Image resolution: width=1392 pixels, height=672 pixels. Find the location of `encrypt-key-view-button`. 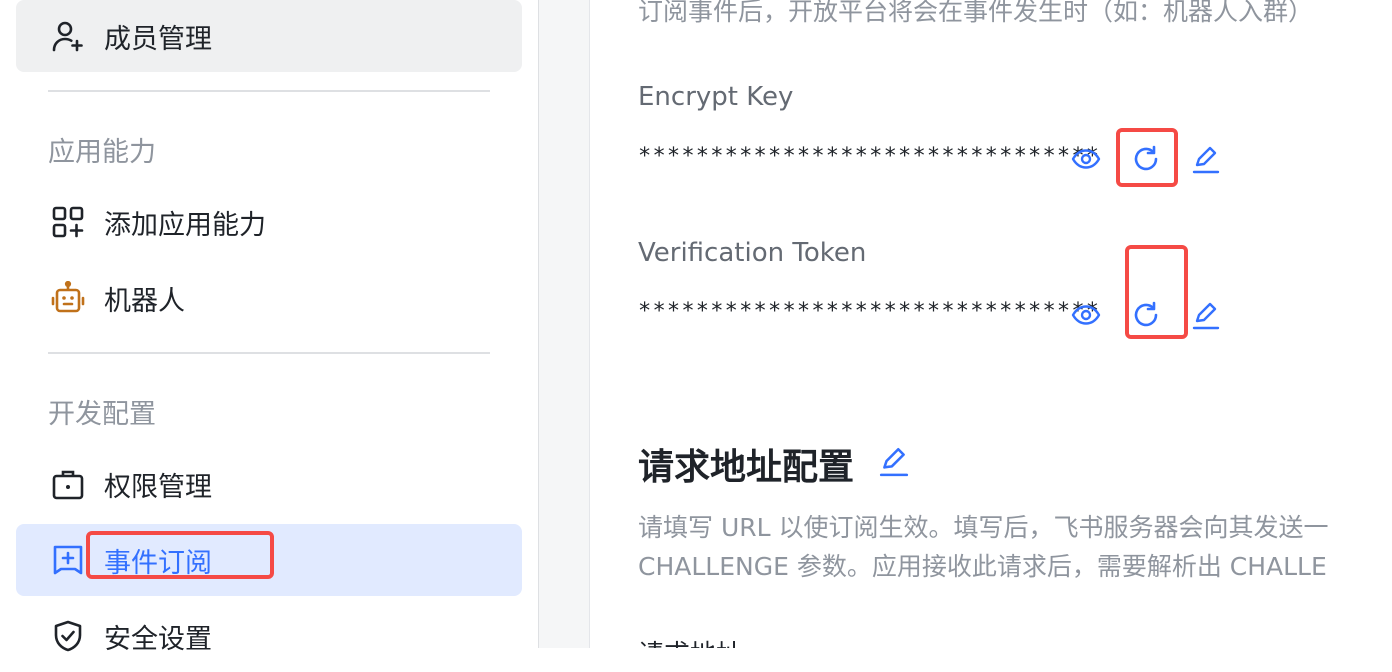

encrypt-key-view-button is located at coordinates (1086, 159).